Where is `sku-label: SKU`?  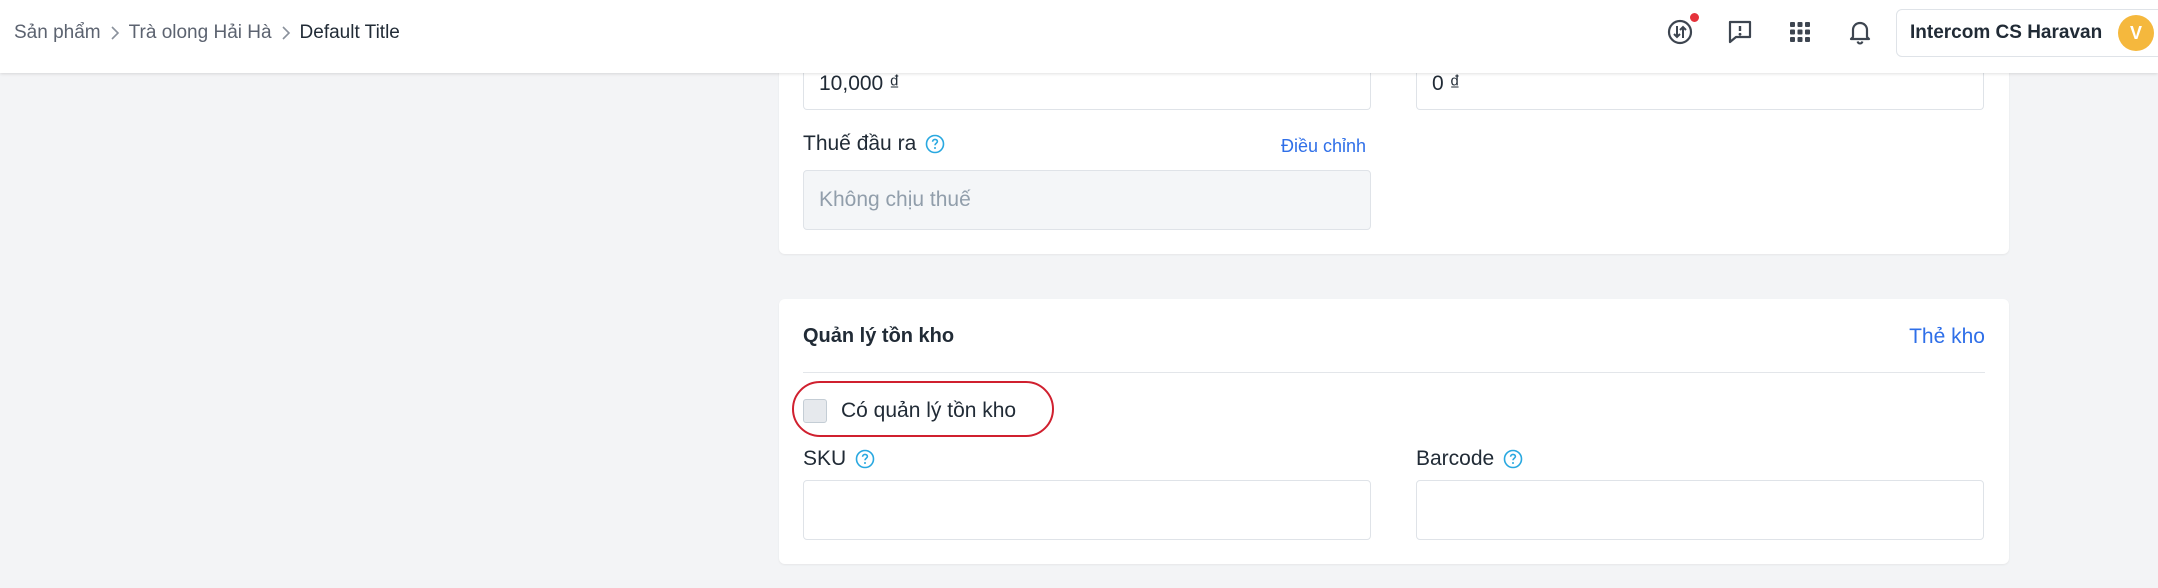 sku-label: SKU is located at coordinates (839, 459).